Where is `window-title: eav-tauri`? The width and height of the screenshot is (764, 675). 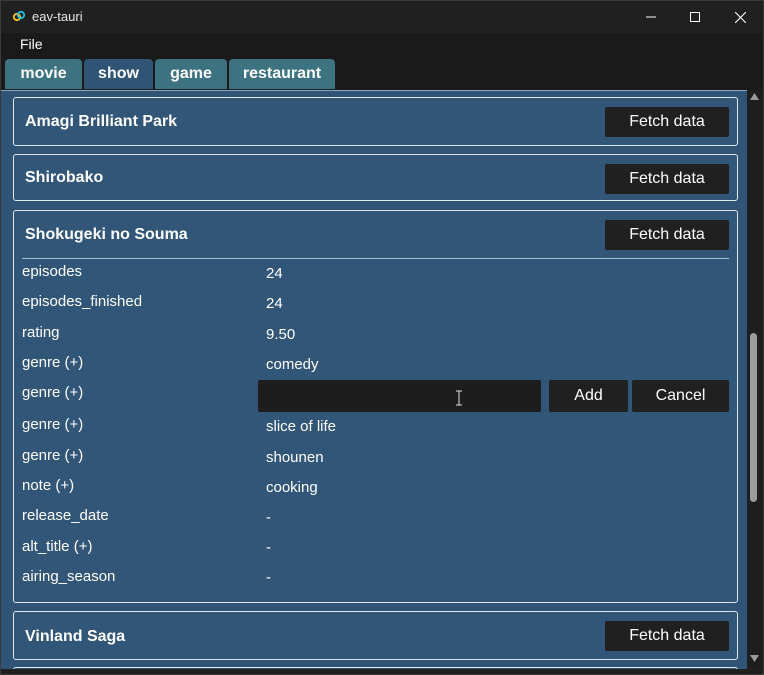
window-title: eav-tauri is located at coordinates (57, 16).